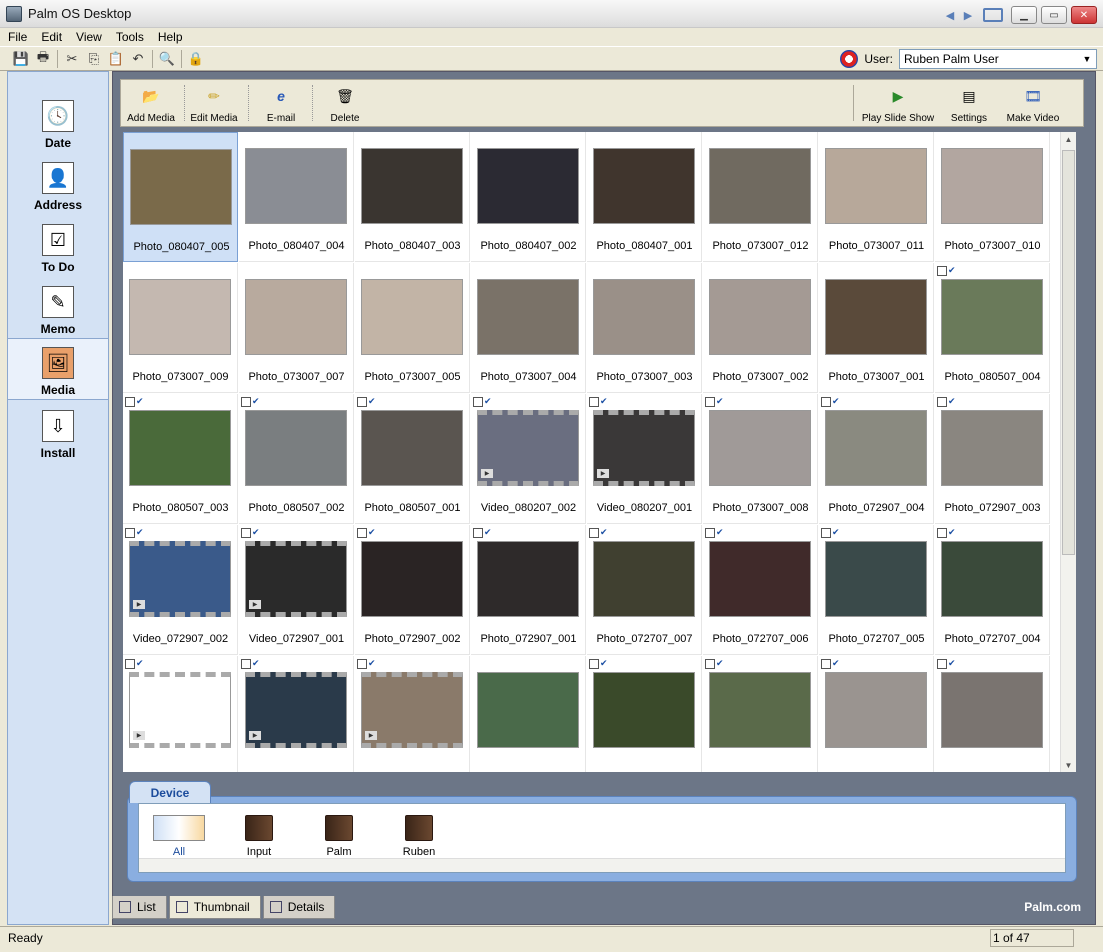 This screenshot has width=1103, height=952. I want to click on thumbnail-item: ✔ Photo_080507_001, so click(412, 459).